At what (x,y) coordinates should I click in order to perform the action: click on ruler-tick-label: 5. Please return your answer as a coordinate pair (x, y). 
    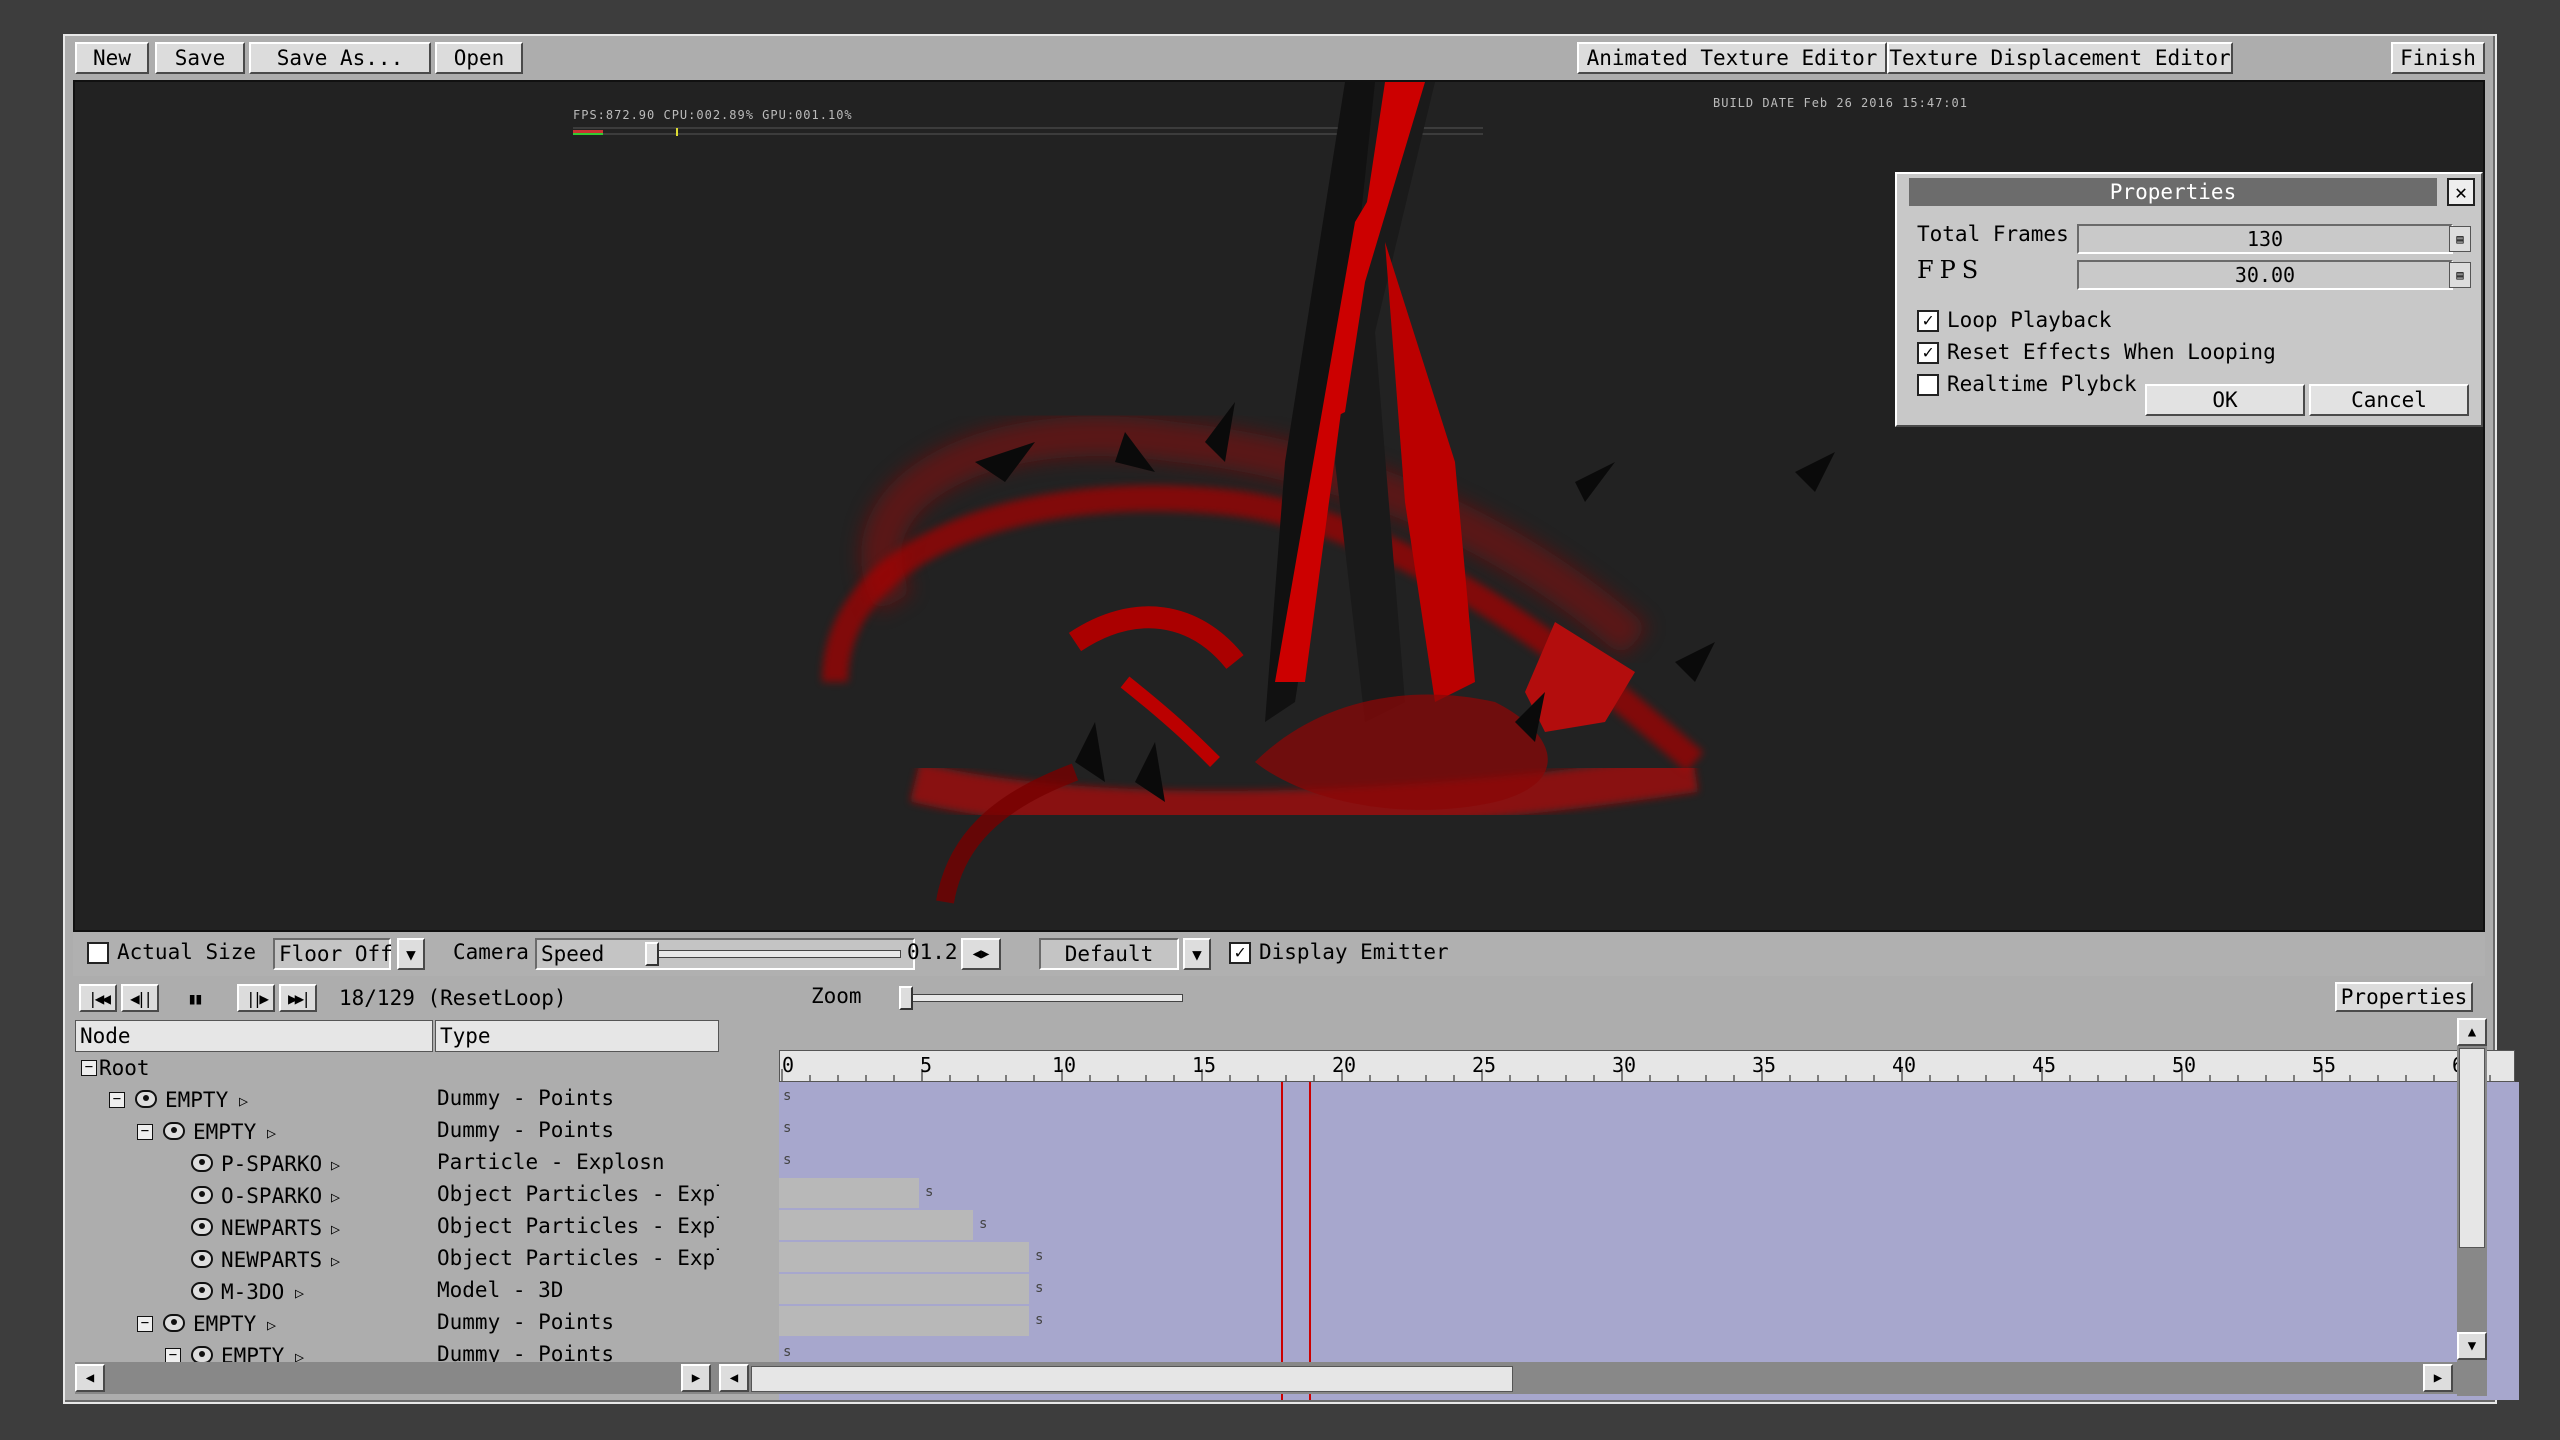
    Looking at the image, I should click on (926, 1065).